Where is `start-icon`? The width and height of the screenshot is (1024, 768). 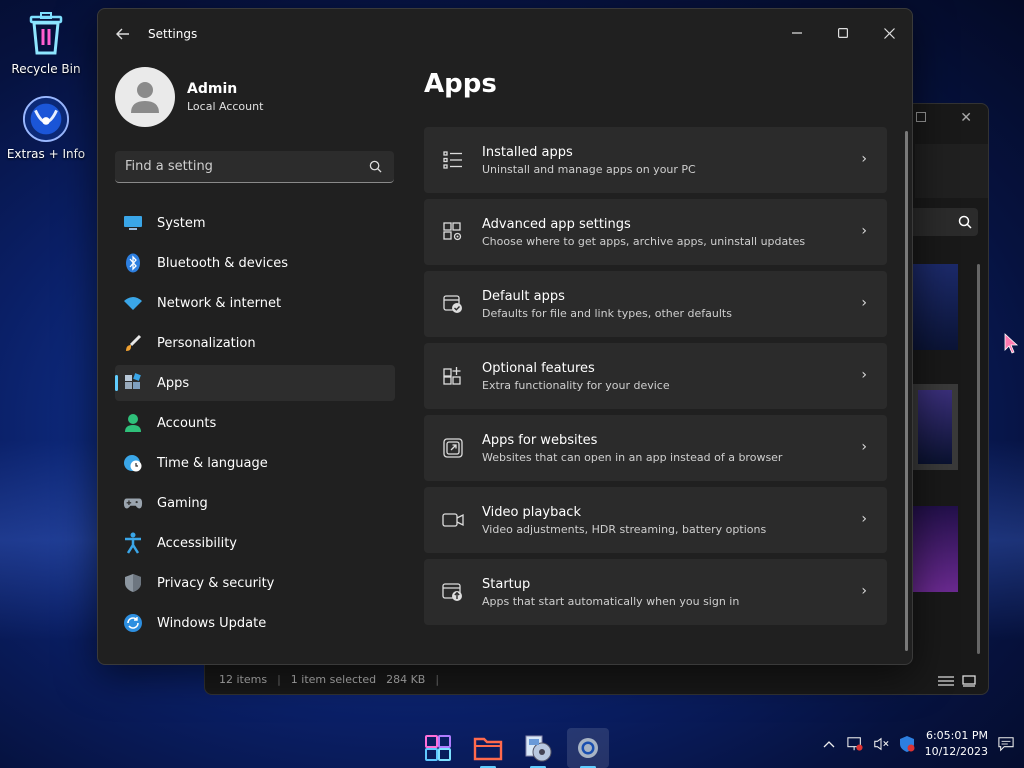 start-icon is located at coordinates (438, 748).